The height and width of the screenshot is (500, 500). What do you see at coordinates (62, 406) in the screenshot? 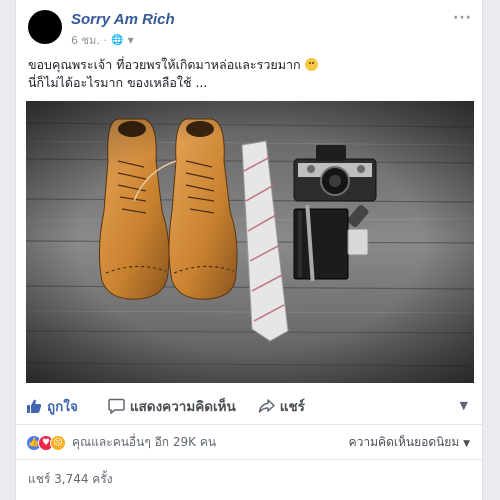
I see `like-label: ถูกใจ` at bounding box center [62, 406].